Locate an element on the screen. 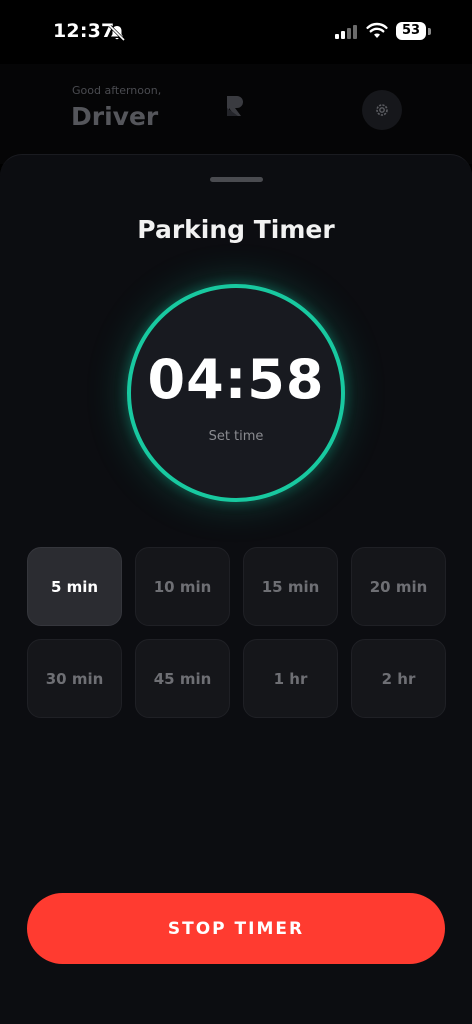 This screenshot has width=472, height=1024. preset-button: 10 min is located at coordinates (182, 586).